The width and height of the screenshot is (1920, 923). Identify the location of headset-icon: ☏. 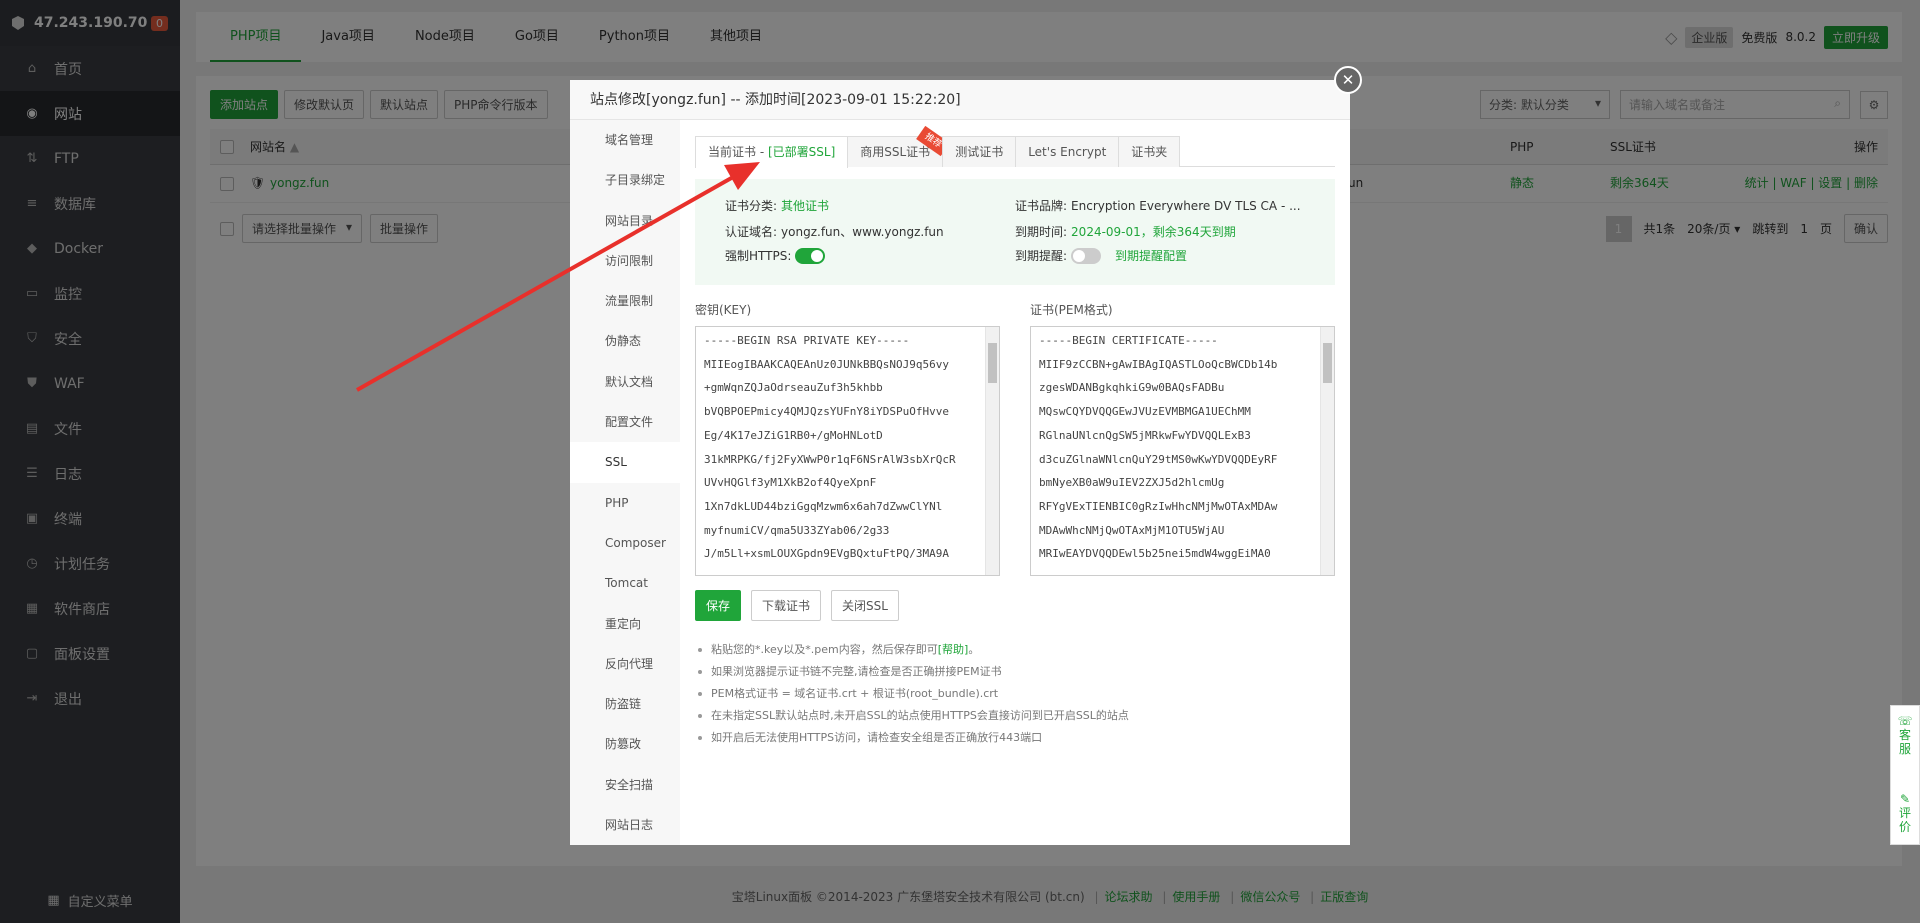
(1905, 721).